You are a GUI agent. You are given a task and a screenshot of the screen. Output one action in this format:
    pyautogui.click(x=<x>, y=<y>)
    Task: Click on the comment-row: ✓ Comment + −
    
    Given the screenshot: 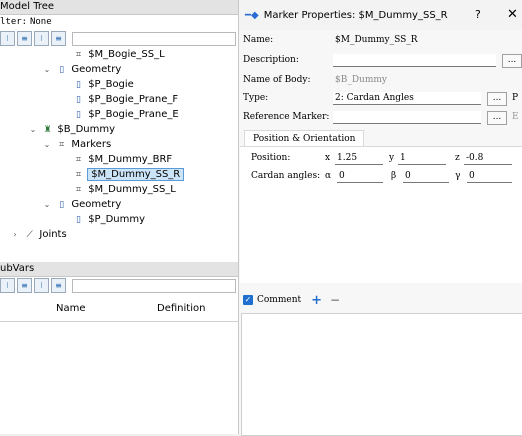 What is the action you would take?
    pyautogui.click(x=291, y=300)
    